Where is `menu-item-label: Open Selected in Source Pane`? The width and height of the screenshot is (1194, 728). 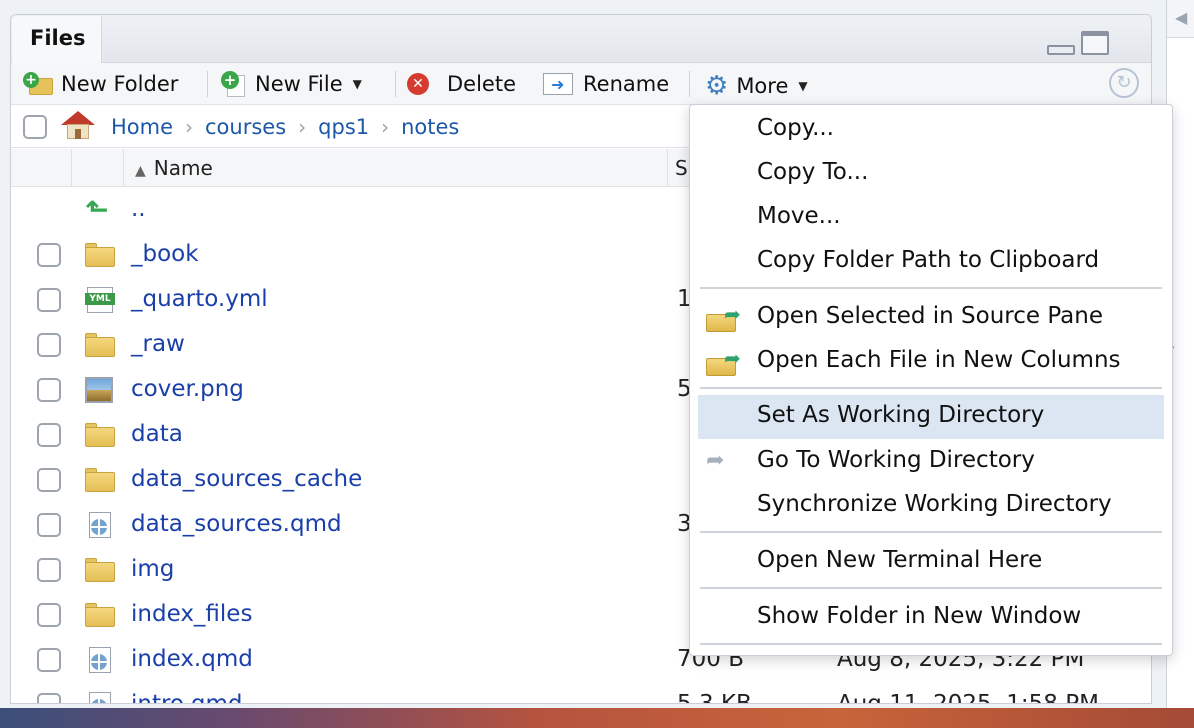 menu-item-label: Open Selected in Source Pane is located at coordinates (930, 316).